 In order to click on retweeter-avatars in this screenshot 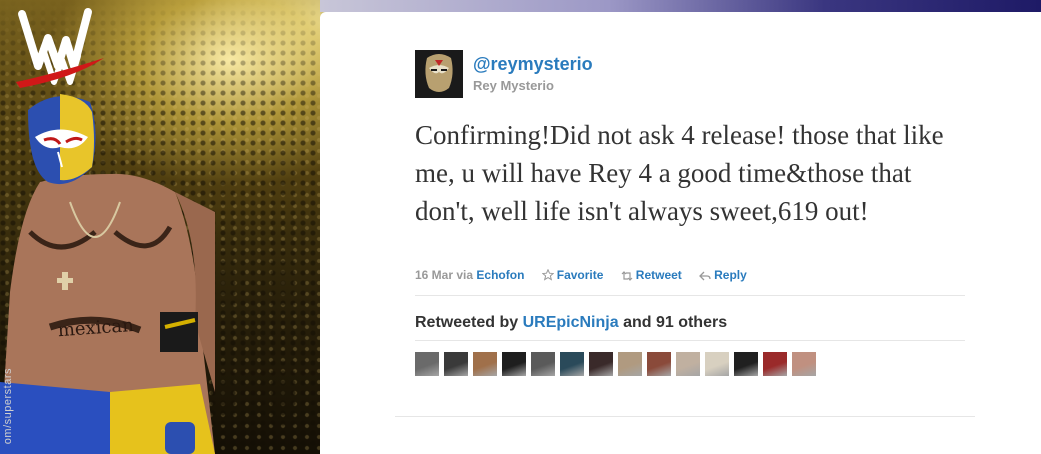, I will do `click(615, 364)`.